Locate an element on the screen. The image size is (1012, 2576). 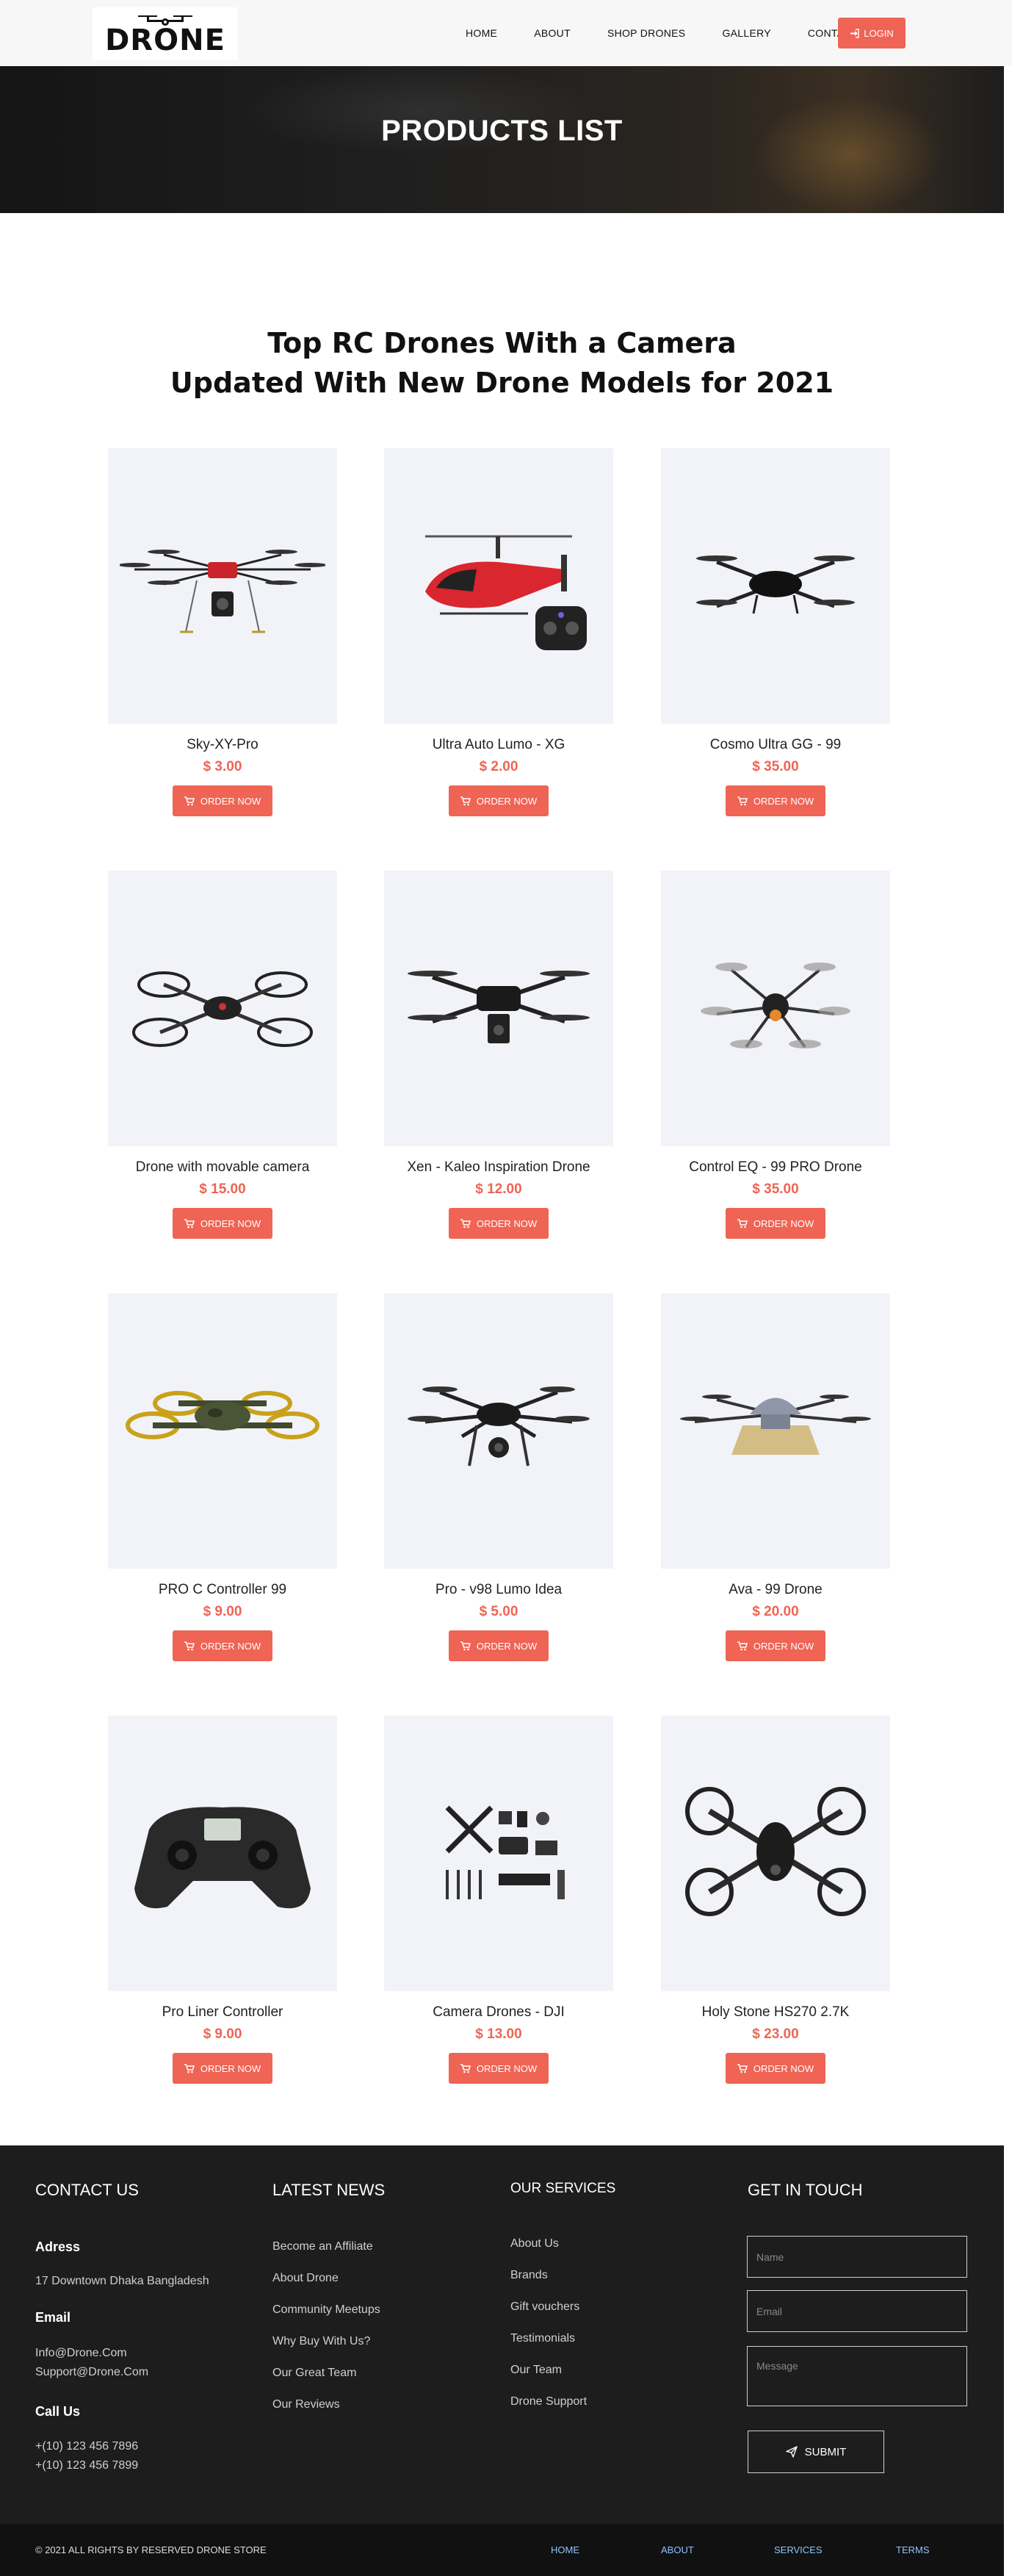
bottom-link-about: ABOUT is located at coordinates (677, 2549).